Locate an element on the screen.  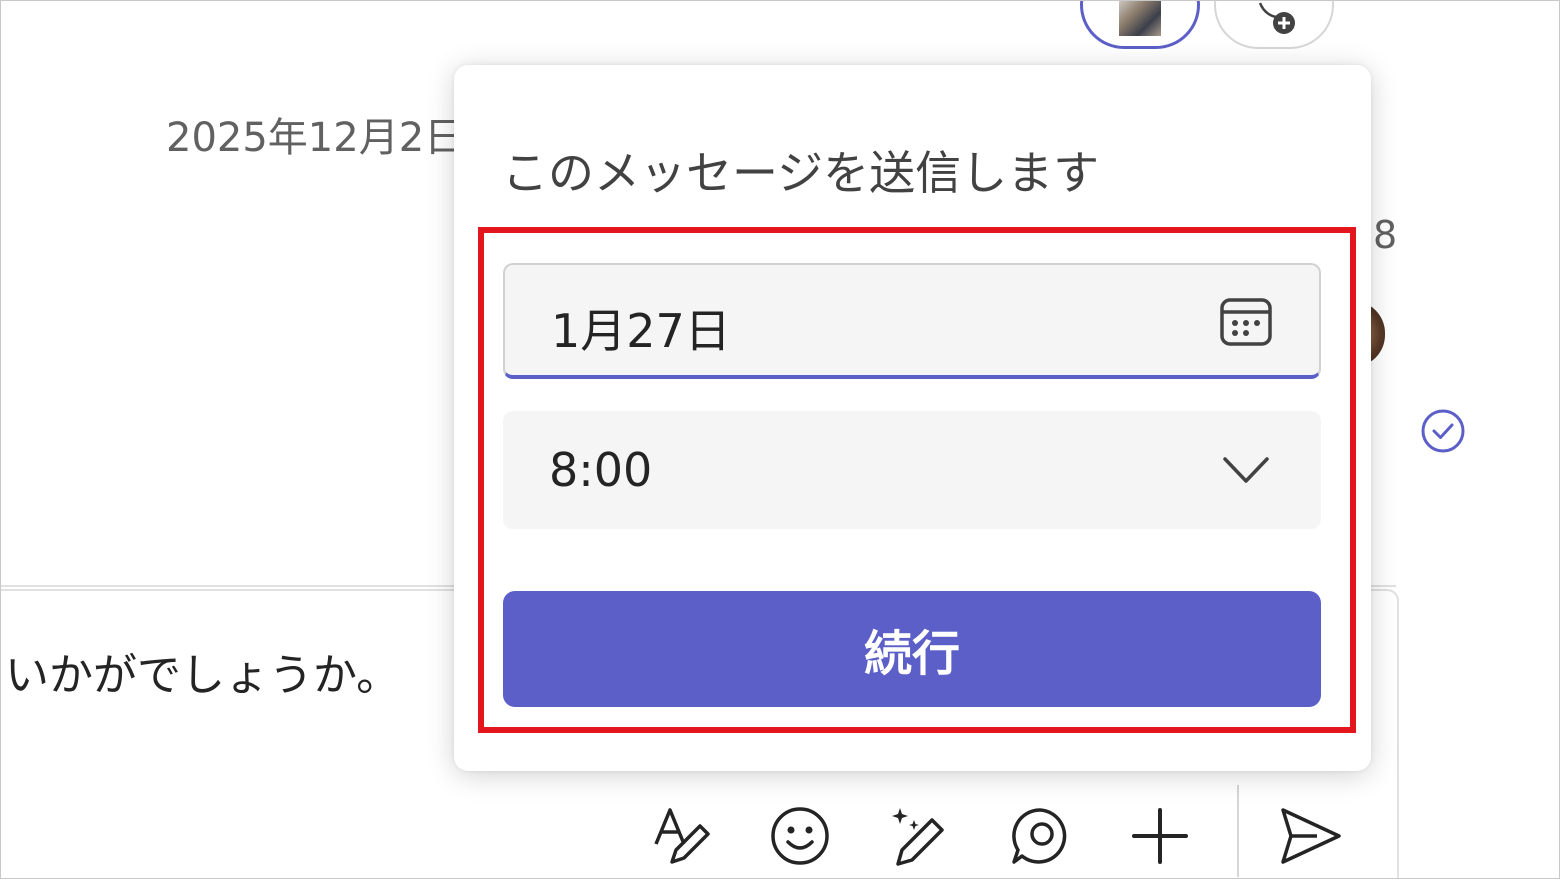
time-dropdown: 8:00 is located at coordinates (912, 470).